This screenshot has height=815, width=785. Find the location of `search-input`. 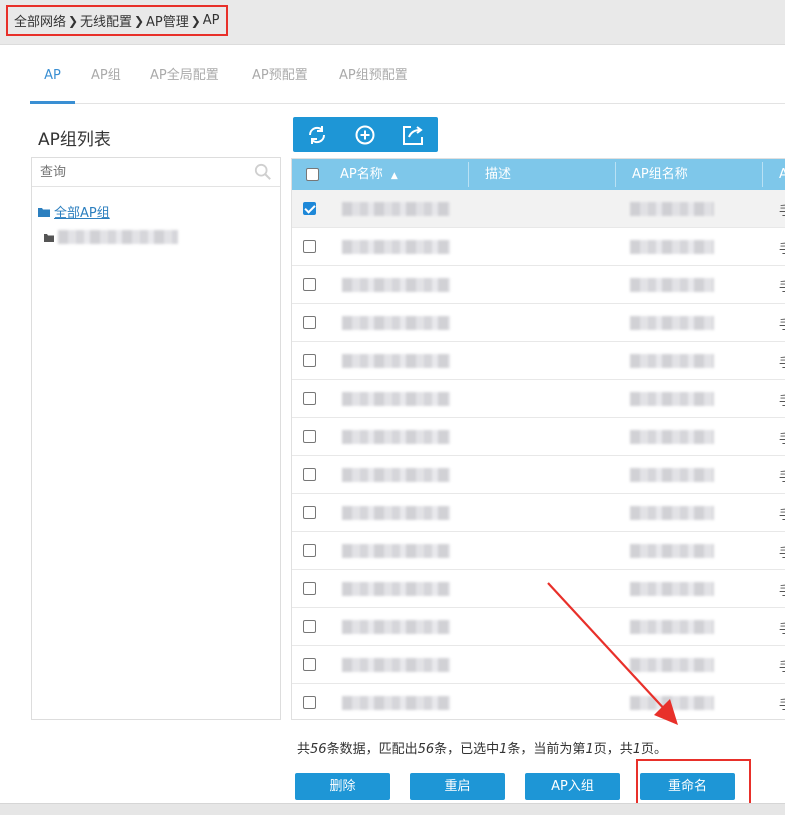

search-input is located at coordinates (142, 172).